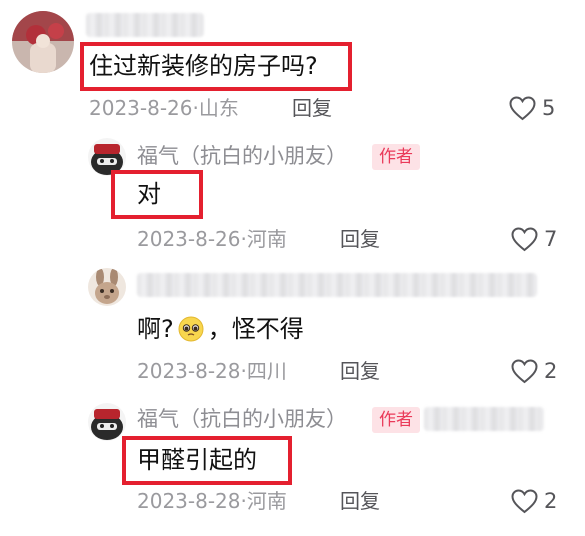 The height and width of the screenshot is (536, 585). I want to click on comment-text-before: 啊?, so click(155, 329).